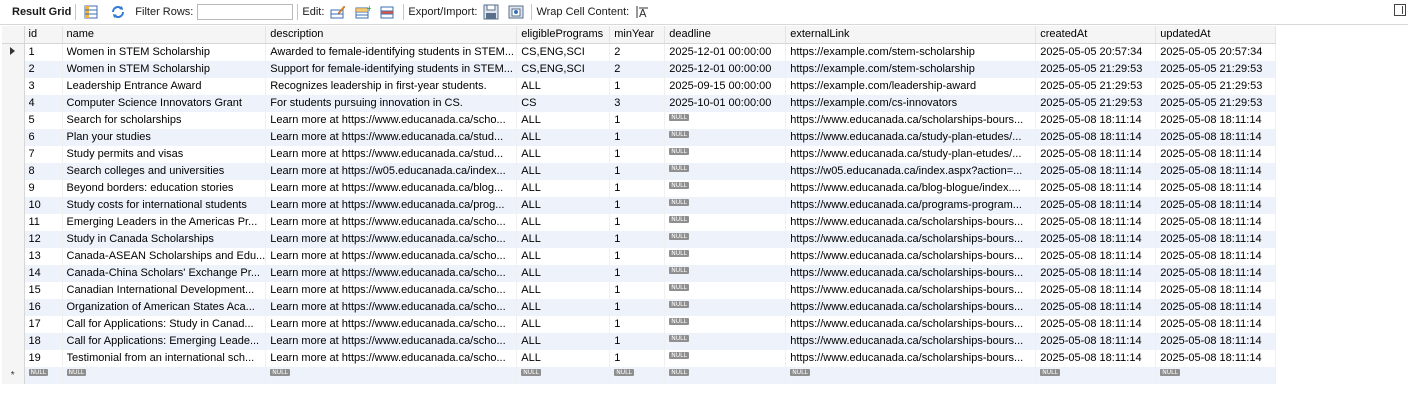  What do you see at coordinates (164, 239) in the screenshot?
I see `cell-name: Study in Canada Scholarships` at bounding box center [164, 239].